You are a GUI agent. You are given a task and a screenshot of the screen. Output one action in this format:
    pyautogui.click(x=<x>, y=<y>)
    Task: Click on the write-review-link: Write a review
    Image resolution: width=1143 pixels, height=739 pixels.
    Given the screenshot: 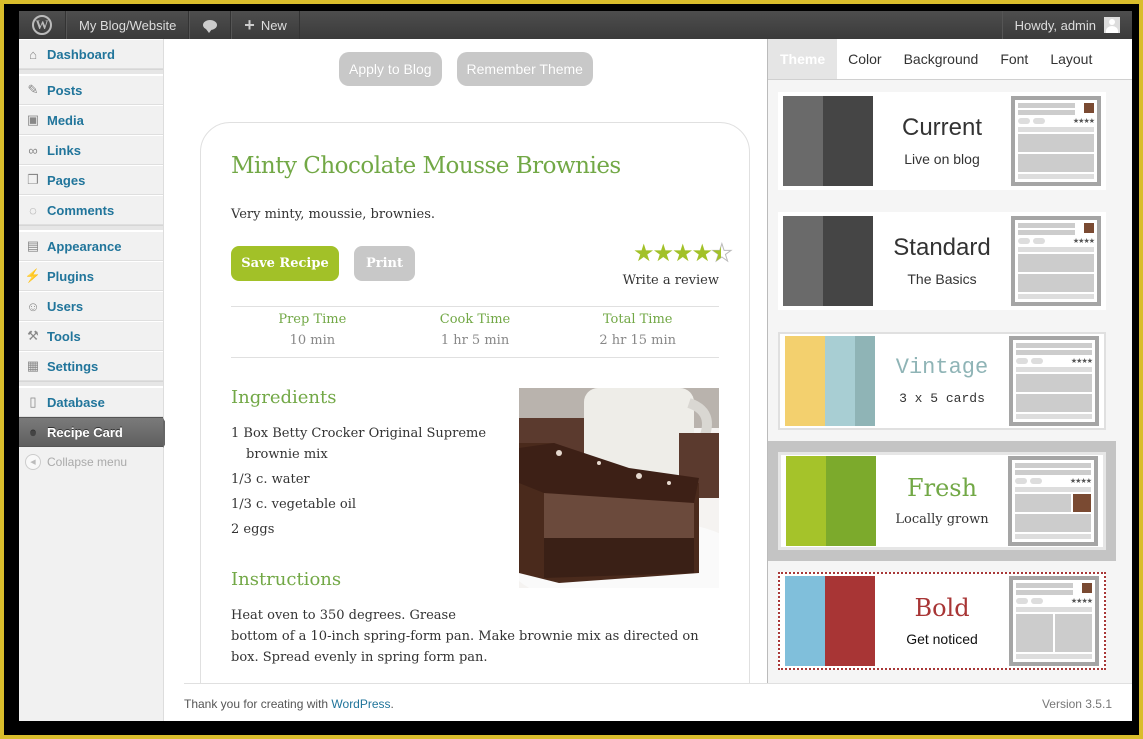 What is the action you would take?
    pyautogui.click(x=671, y=280)
    